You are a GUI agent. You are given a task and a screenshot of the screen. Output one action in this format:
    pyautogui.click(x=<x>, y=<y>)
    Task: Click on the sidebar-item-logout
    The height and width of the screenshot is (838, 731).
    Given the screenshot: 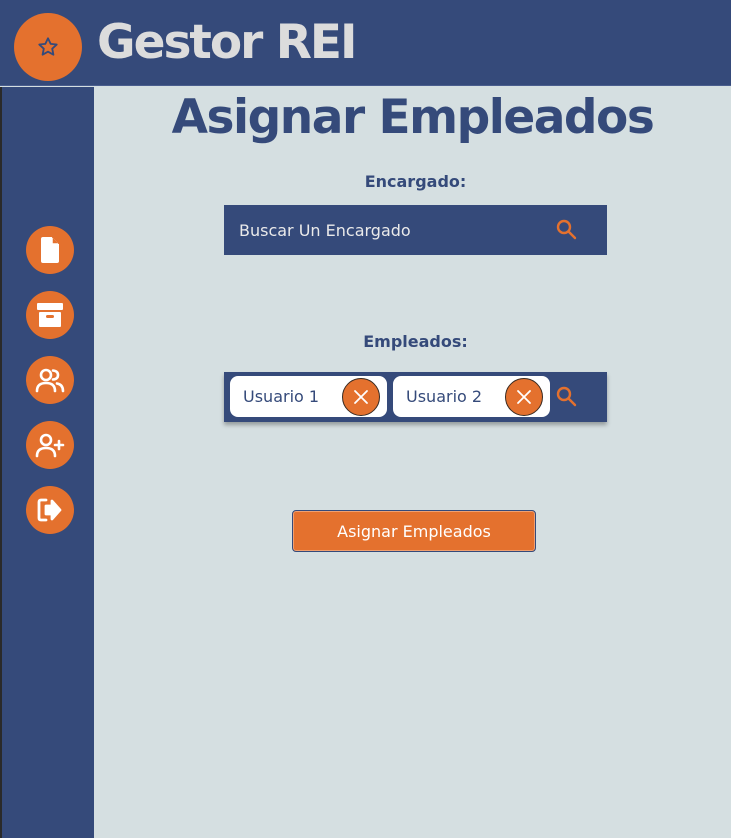 What is the action you would take?
    pyautogui.click(x=50, y=510)
    